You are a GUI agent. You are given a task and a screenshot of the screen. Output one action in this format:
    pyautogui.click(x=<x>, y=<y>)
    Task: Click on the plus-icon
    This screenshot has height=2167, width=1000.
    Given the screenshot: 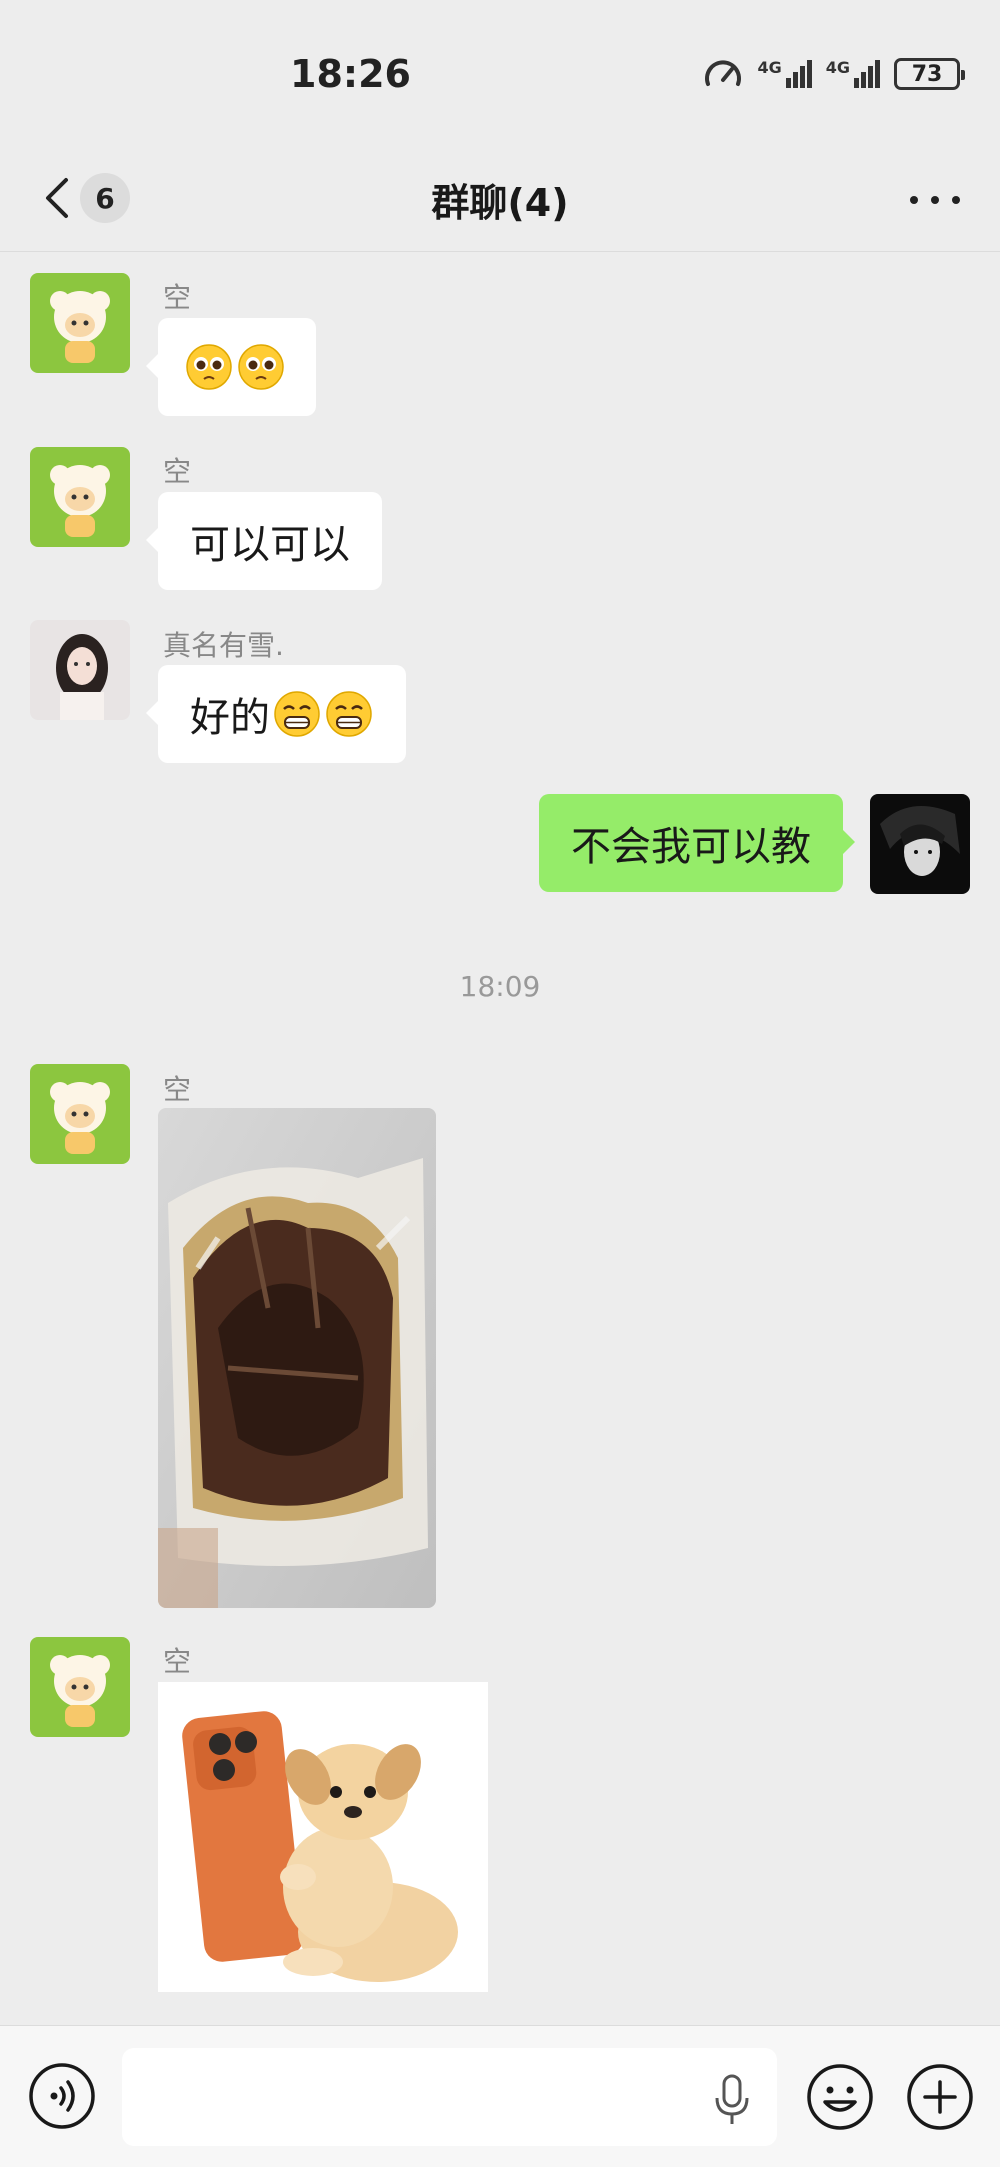 What is the action you would take?
    pyautogui.click(x=940, y=2097)
    